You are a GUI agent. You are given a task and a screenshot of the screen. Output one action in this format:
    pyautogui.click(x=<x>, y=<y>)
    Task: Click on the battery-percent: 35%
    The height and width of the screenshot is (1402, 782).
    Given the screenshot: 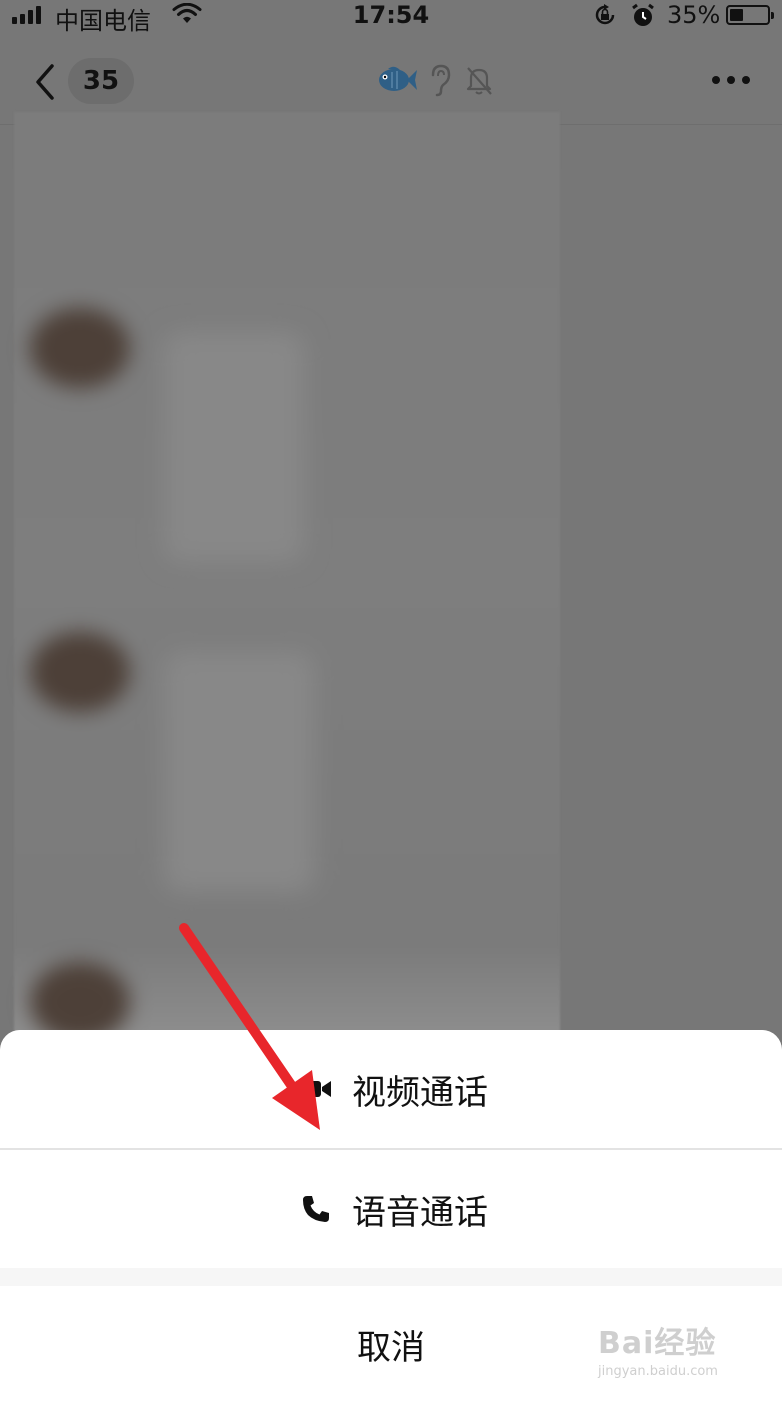 What is the action you would take?
    pyautogui.click(x=694, y=15)
    